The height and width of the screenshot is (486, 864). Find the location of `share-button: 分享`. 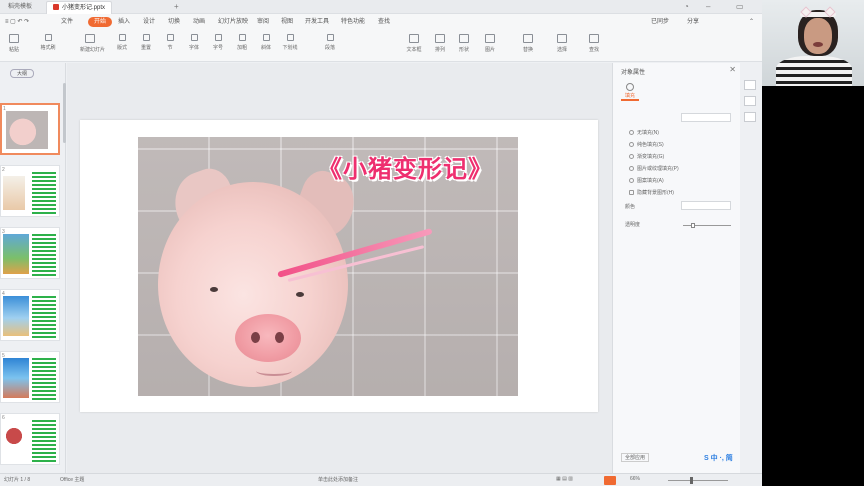

share-button: 分享 is located at coordinates (693, 22).